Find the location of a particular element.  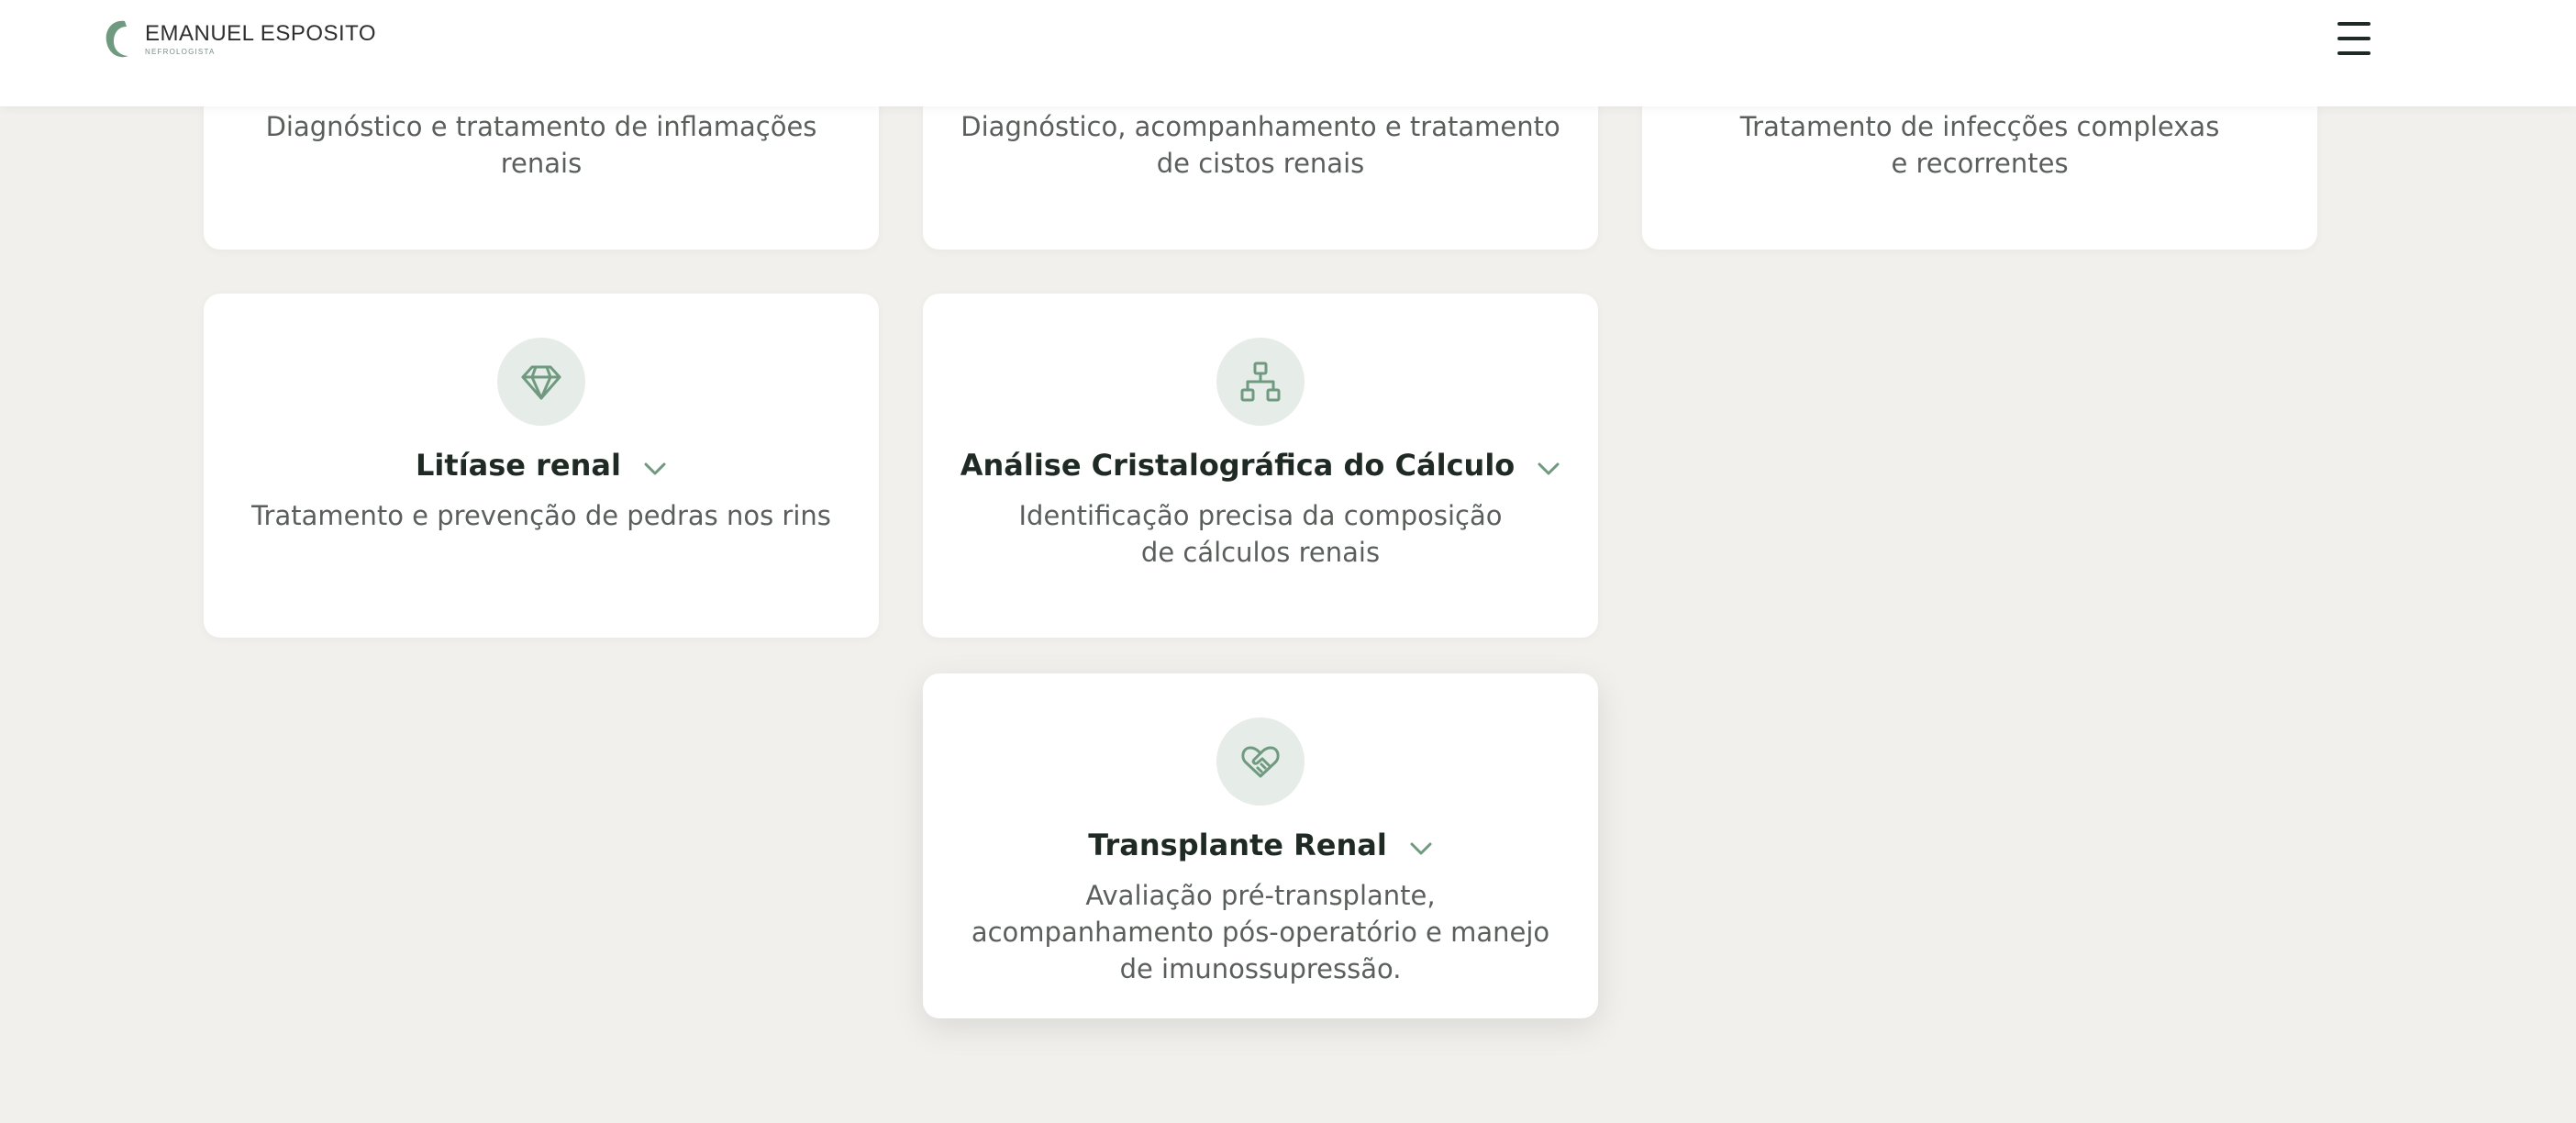

hamburger-menu-icon is located at coordinates (2354, 38).